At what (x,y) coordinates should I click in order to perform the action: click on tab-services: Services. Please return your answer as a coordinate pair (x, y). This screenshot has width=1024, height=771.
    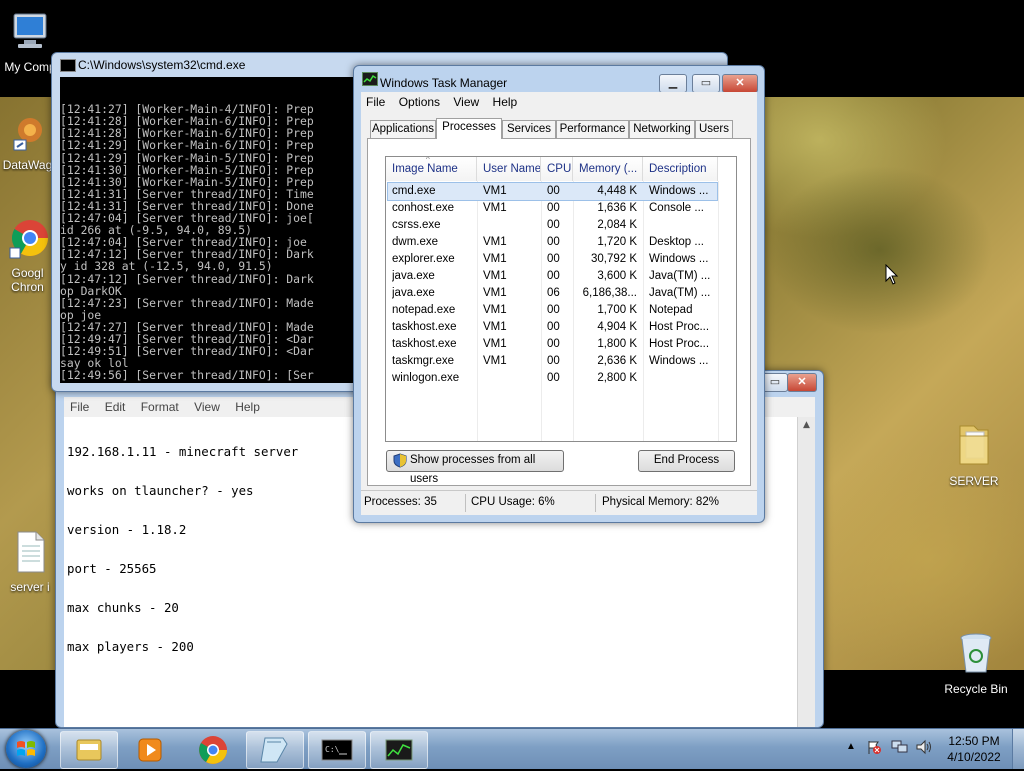
    Looking at the image, I should click on (529, 129).